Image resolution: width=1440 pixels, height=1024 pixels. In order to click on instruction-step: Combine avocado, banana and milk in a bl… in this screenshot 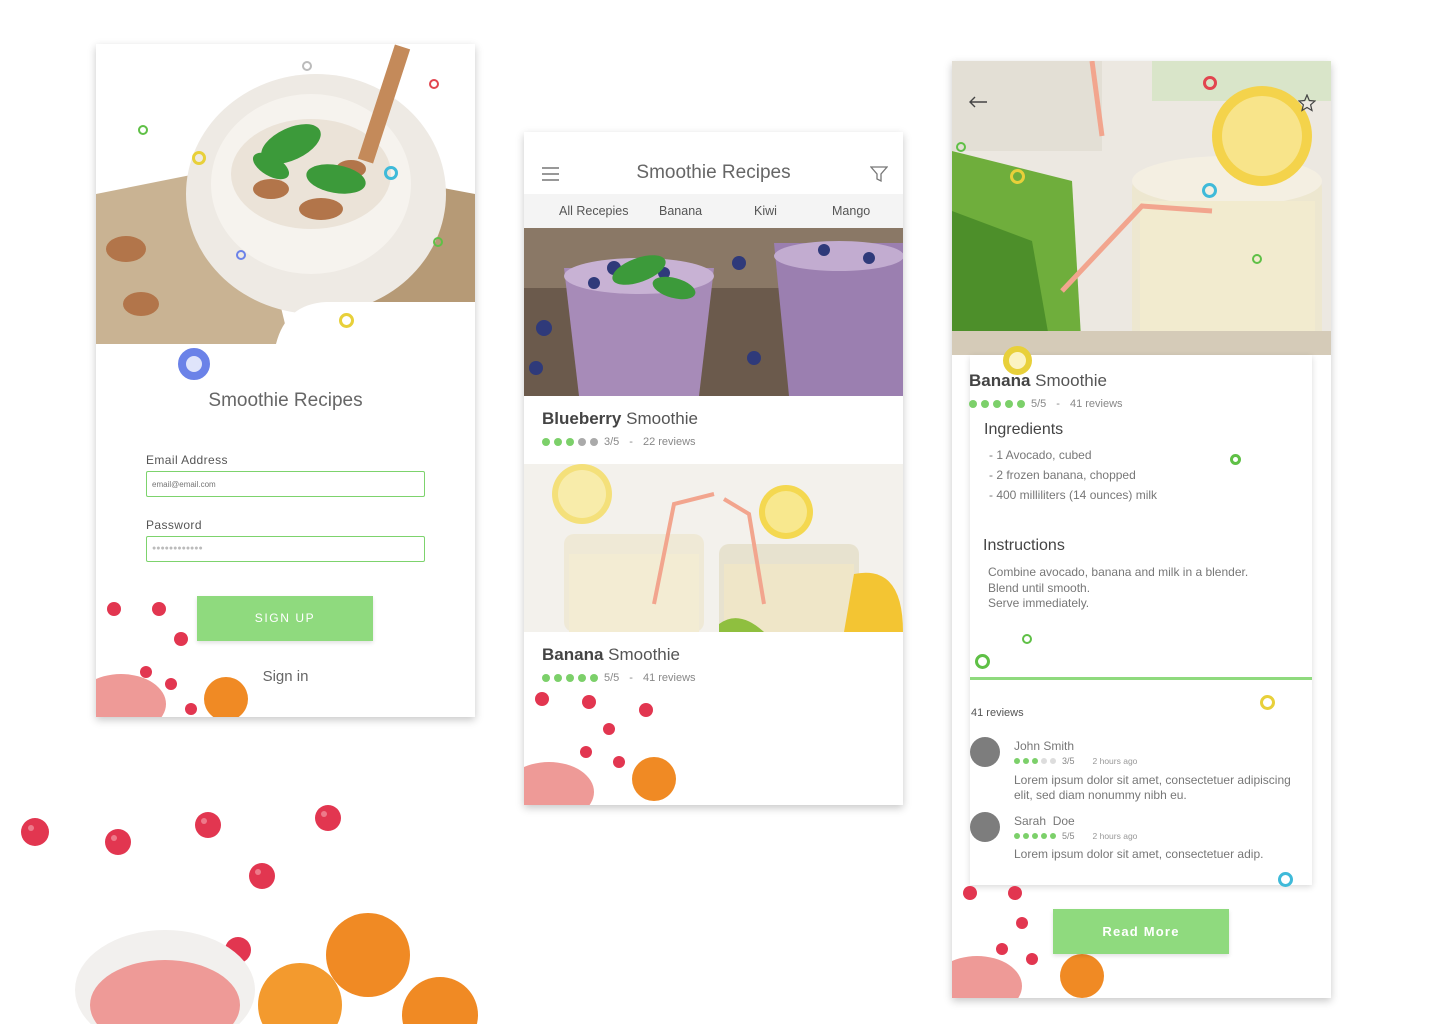, I will do `click(1118, 572)`.